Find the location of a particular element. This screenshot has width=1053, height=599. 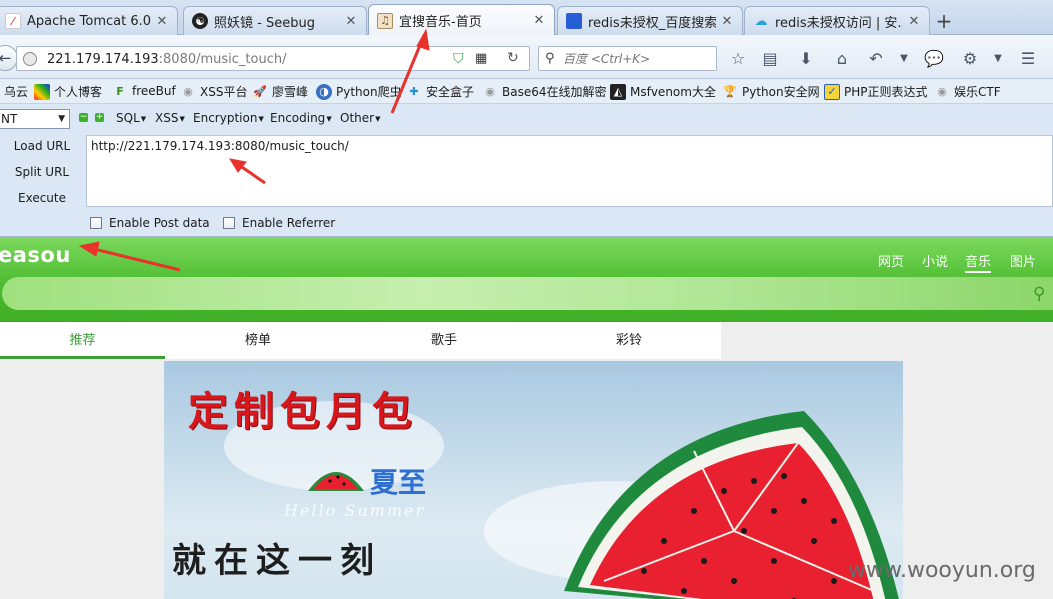

download-icon: ⬇ is located at coordinates (806, 59).